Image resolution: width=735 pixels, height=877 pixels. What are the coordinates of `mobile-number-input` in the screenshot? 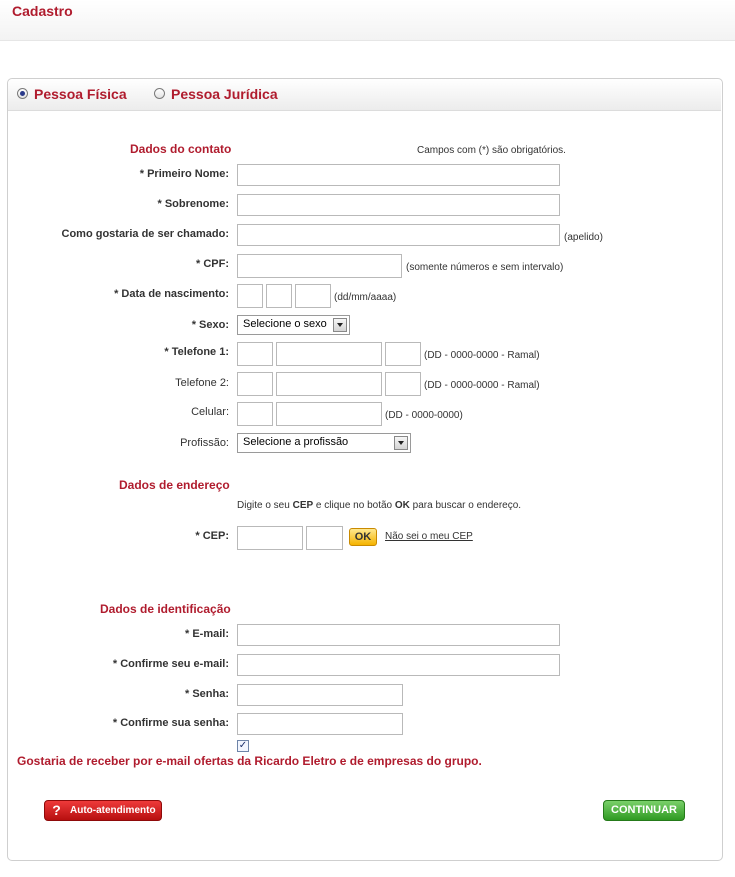 It's located at (329, 414).